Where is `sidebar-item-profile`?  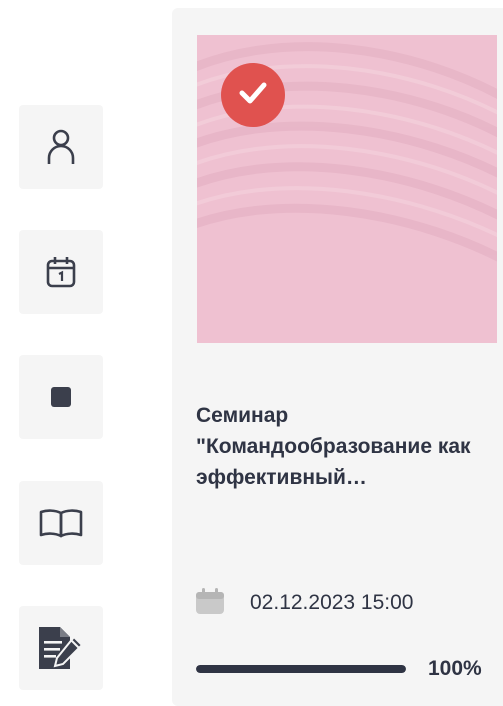 sidebar-item-profile is located at coordinates (61, 147).